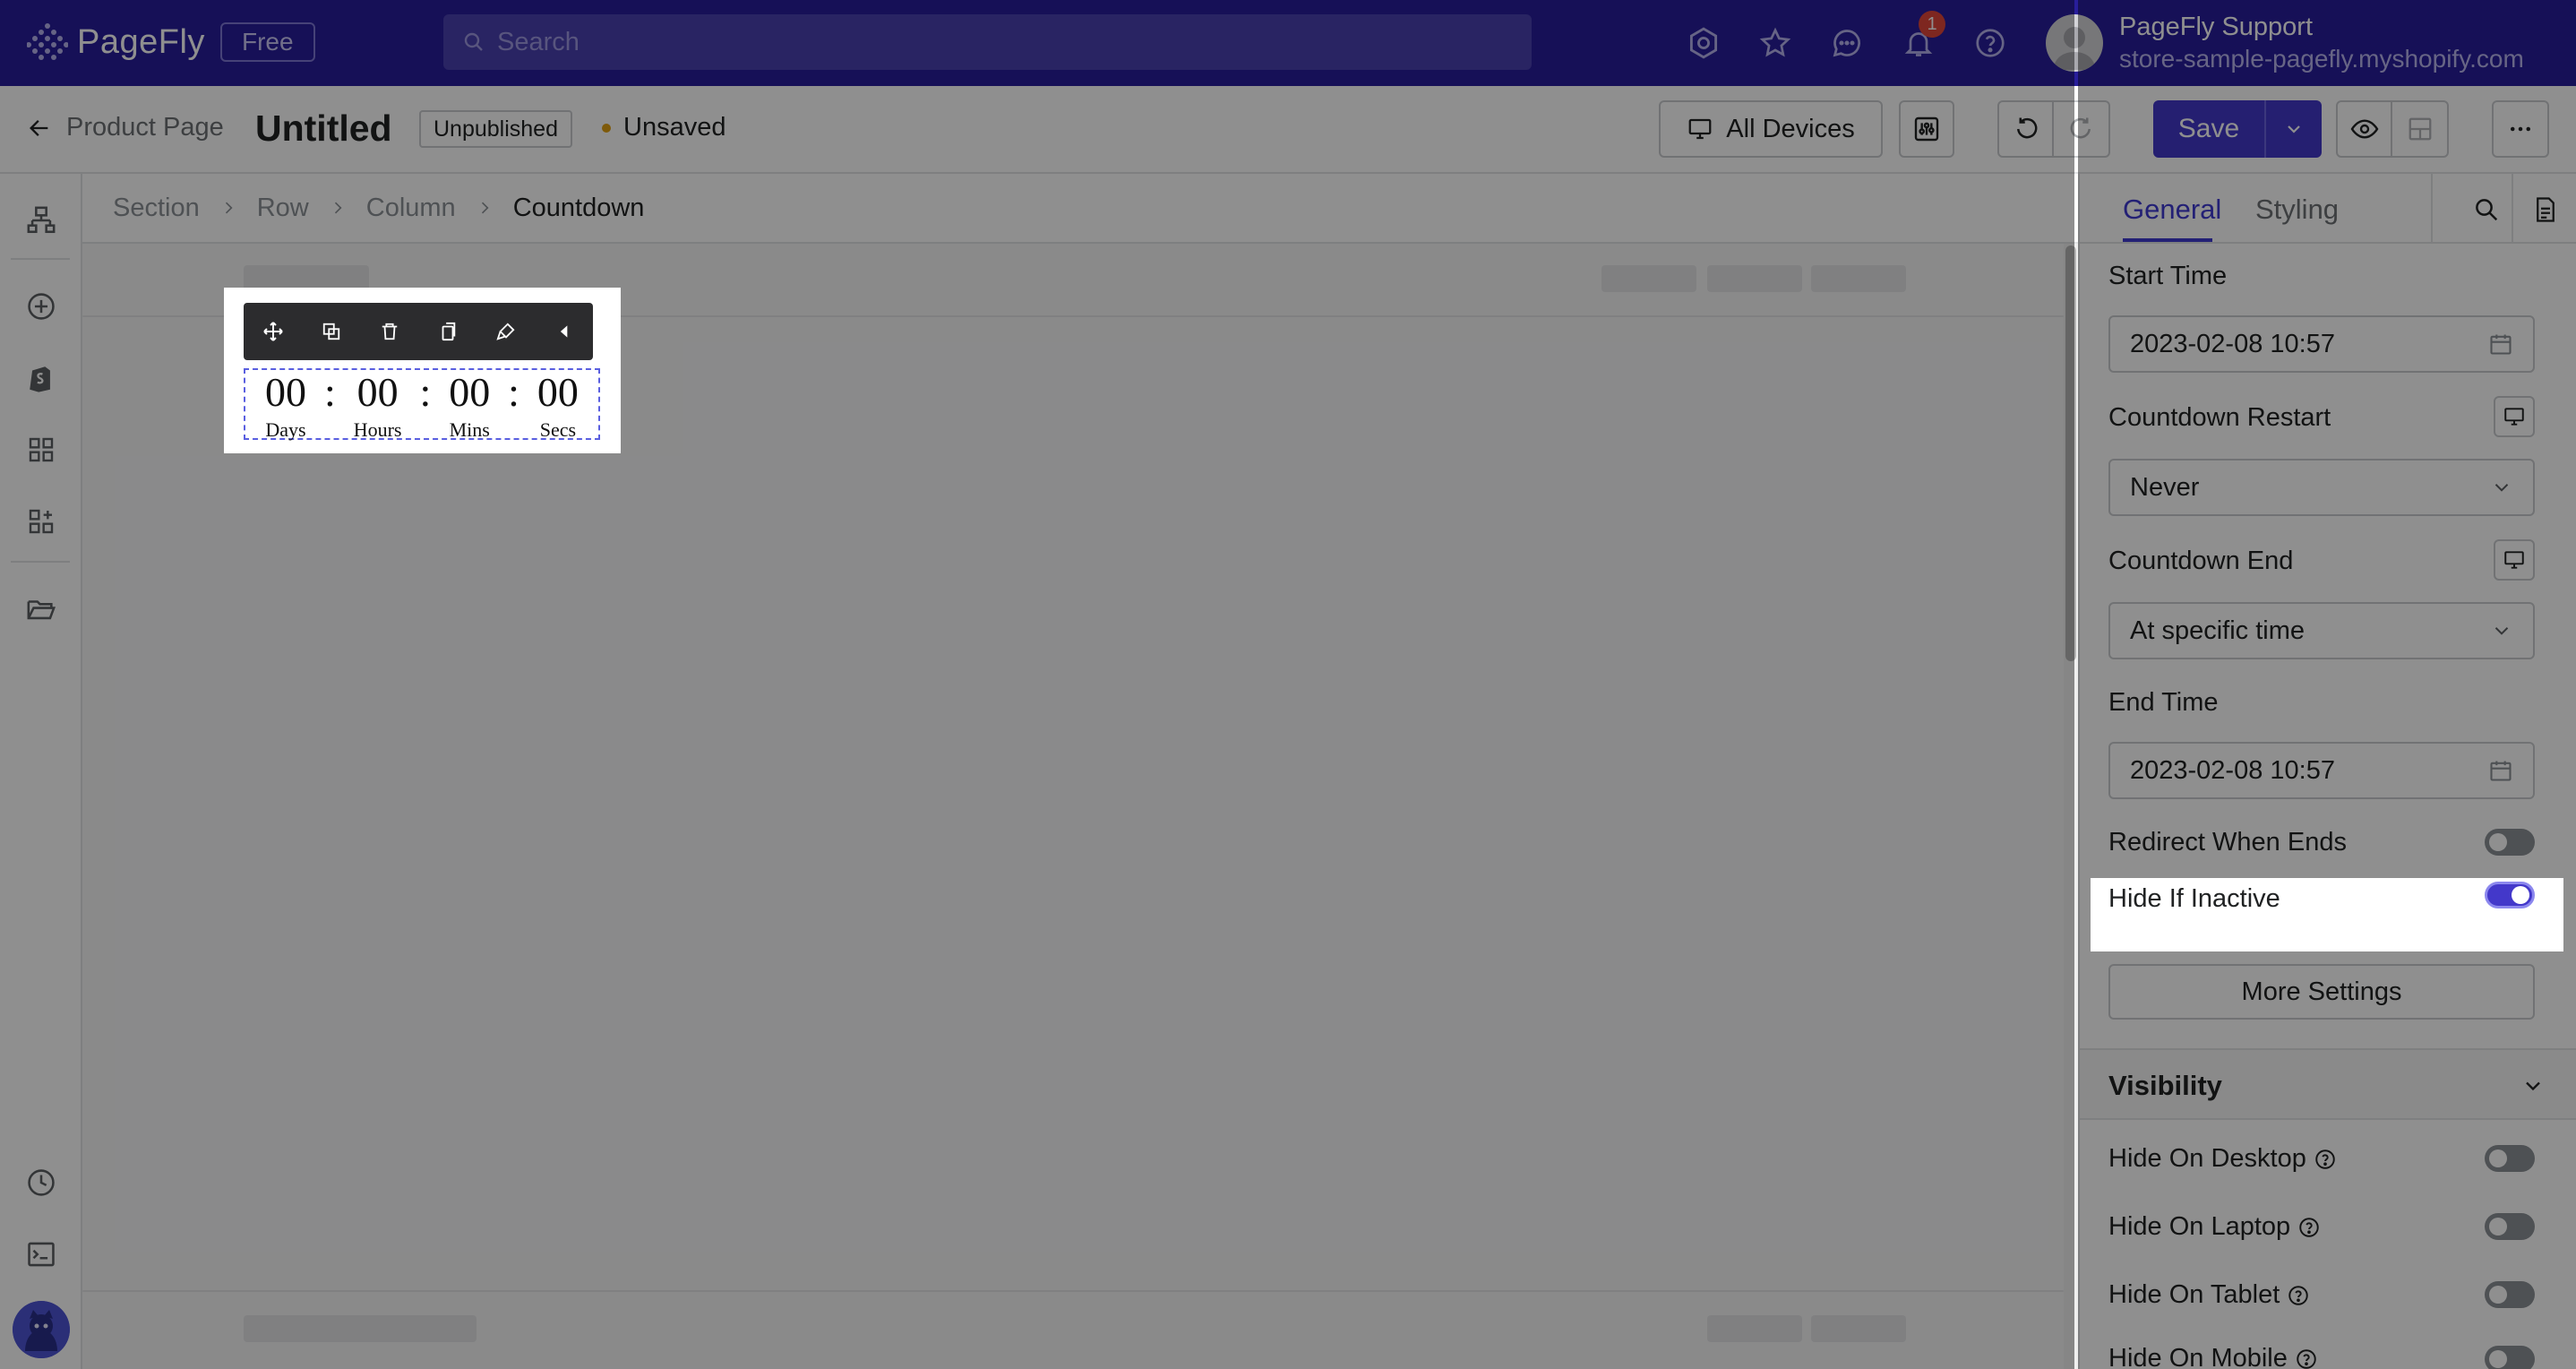 This screenshot has height=1369, width=2576. I want to click on document-icon, so click(2545, 210).